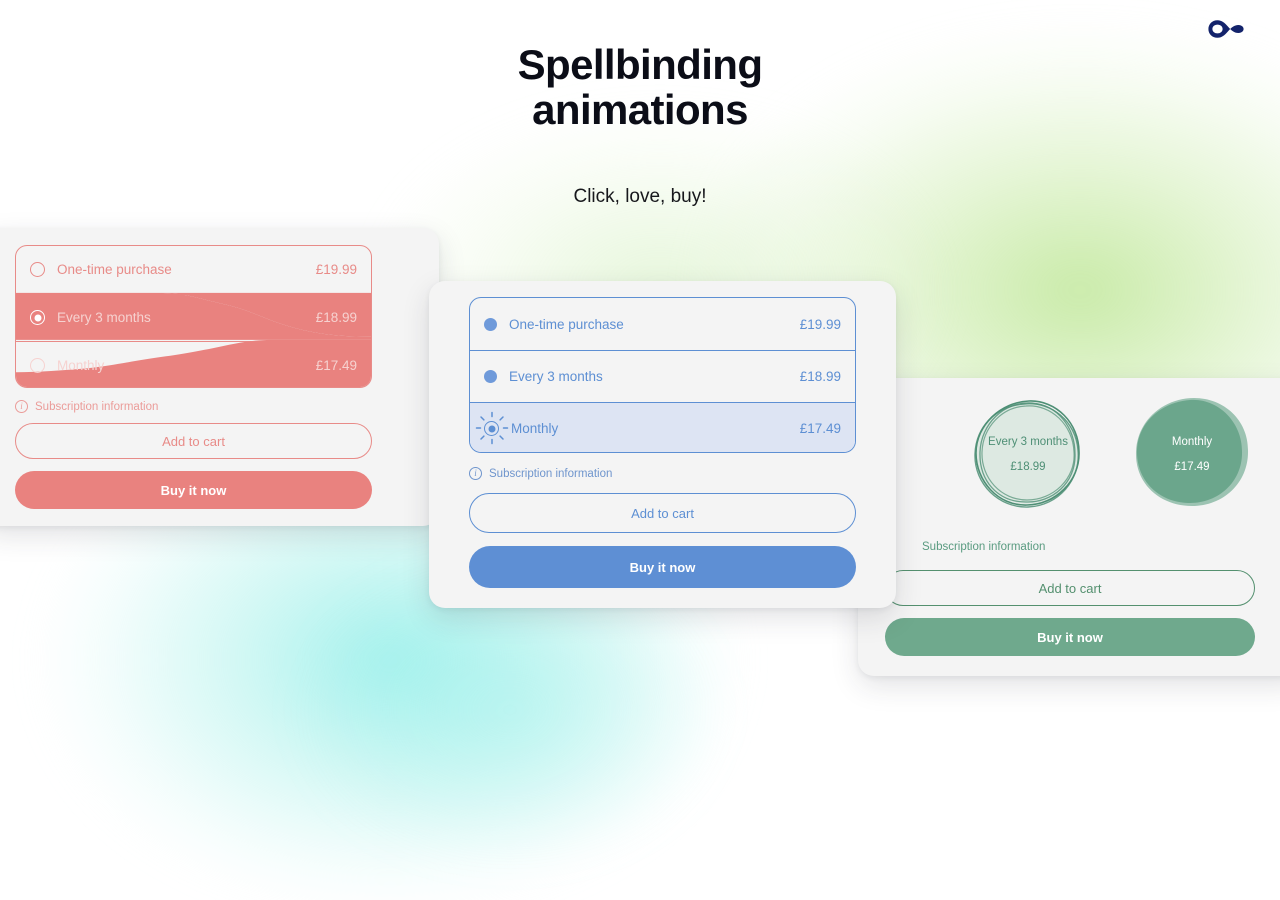 The height and width of the screenshot is (900, 1280). Describe the element at coordinates (1192, 441) in the screenshot. I see `plan-bubble-label: Monthly` at that location.